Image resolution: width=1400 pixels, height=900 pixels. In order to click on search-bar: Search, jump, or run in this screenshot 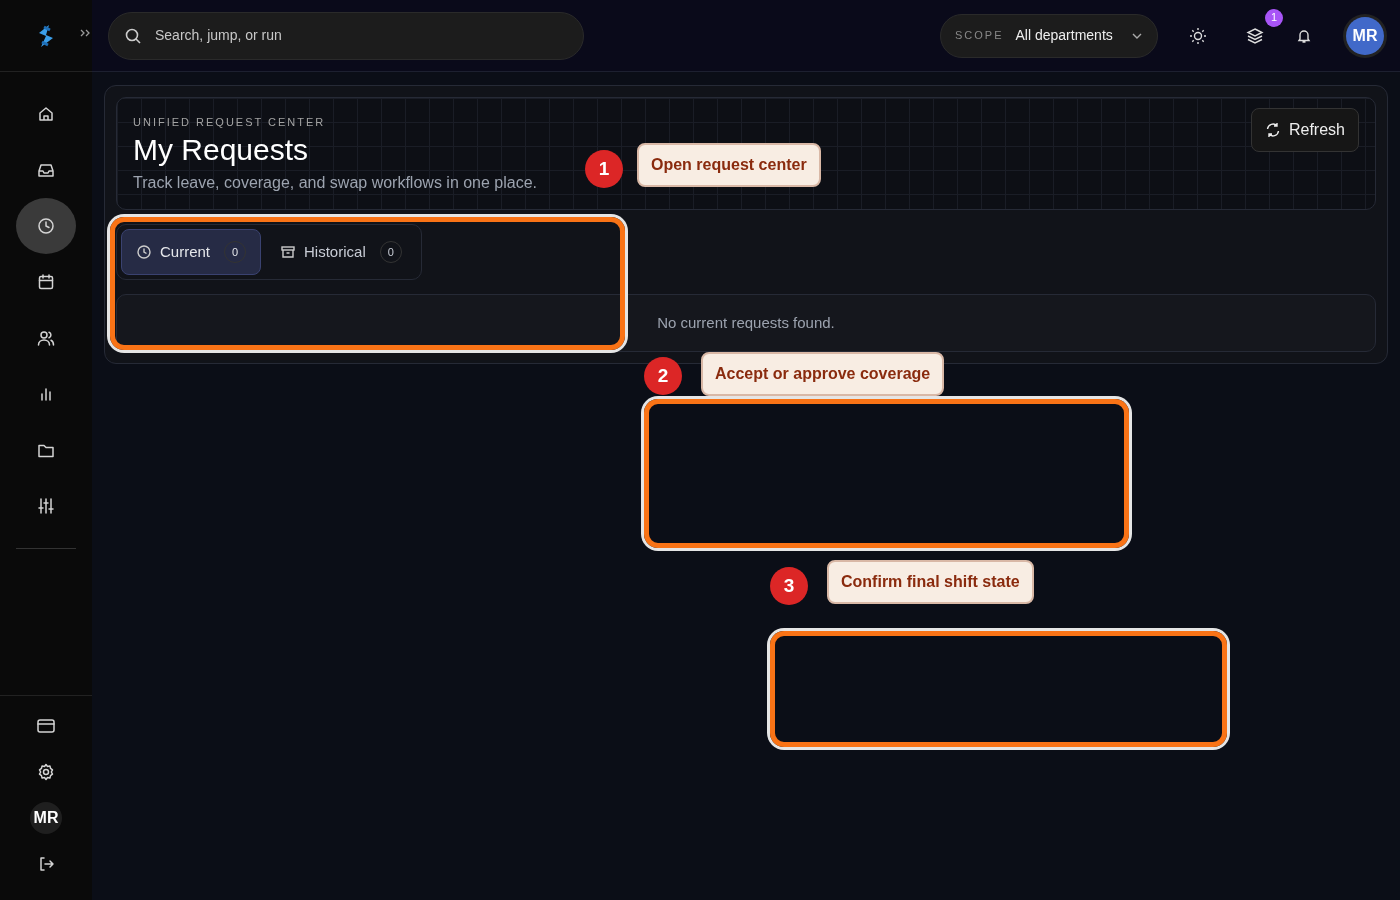, I will do `click(346, 35)`.